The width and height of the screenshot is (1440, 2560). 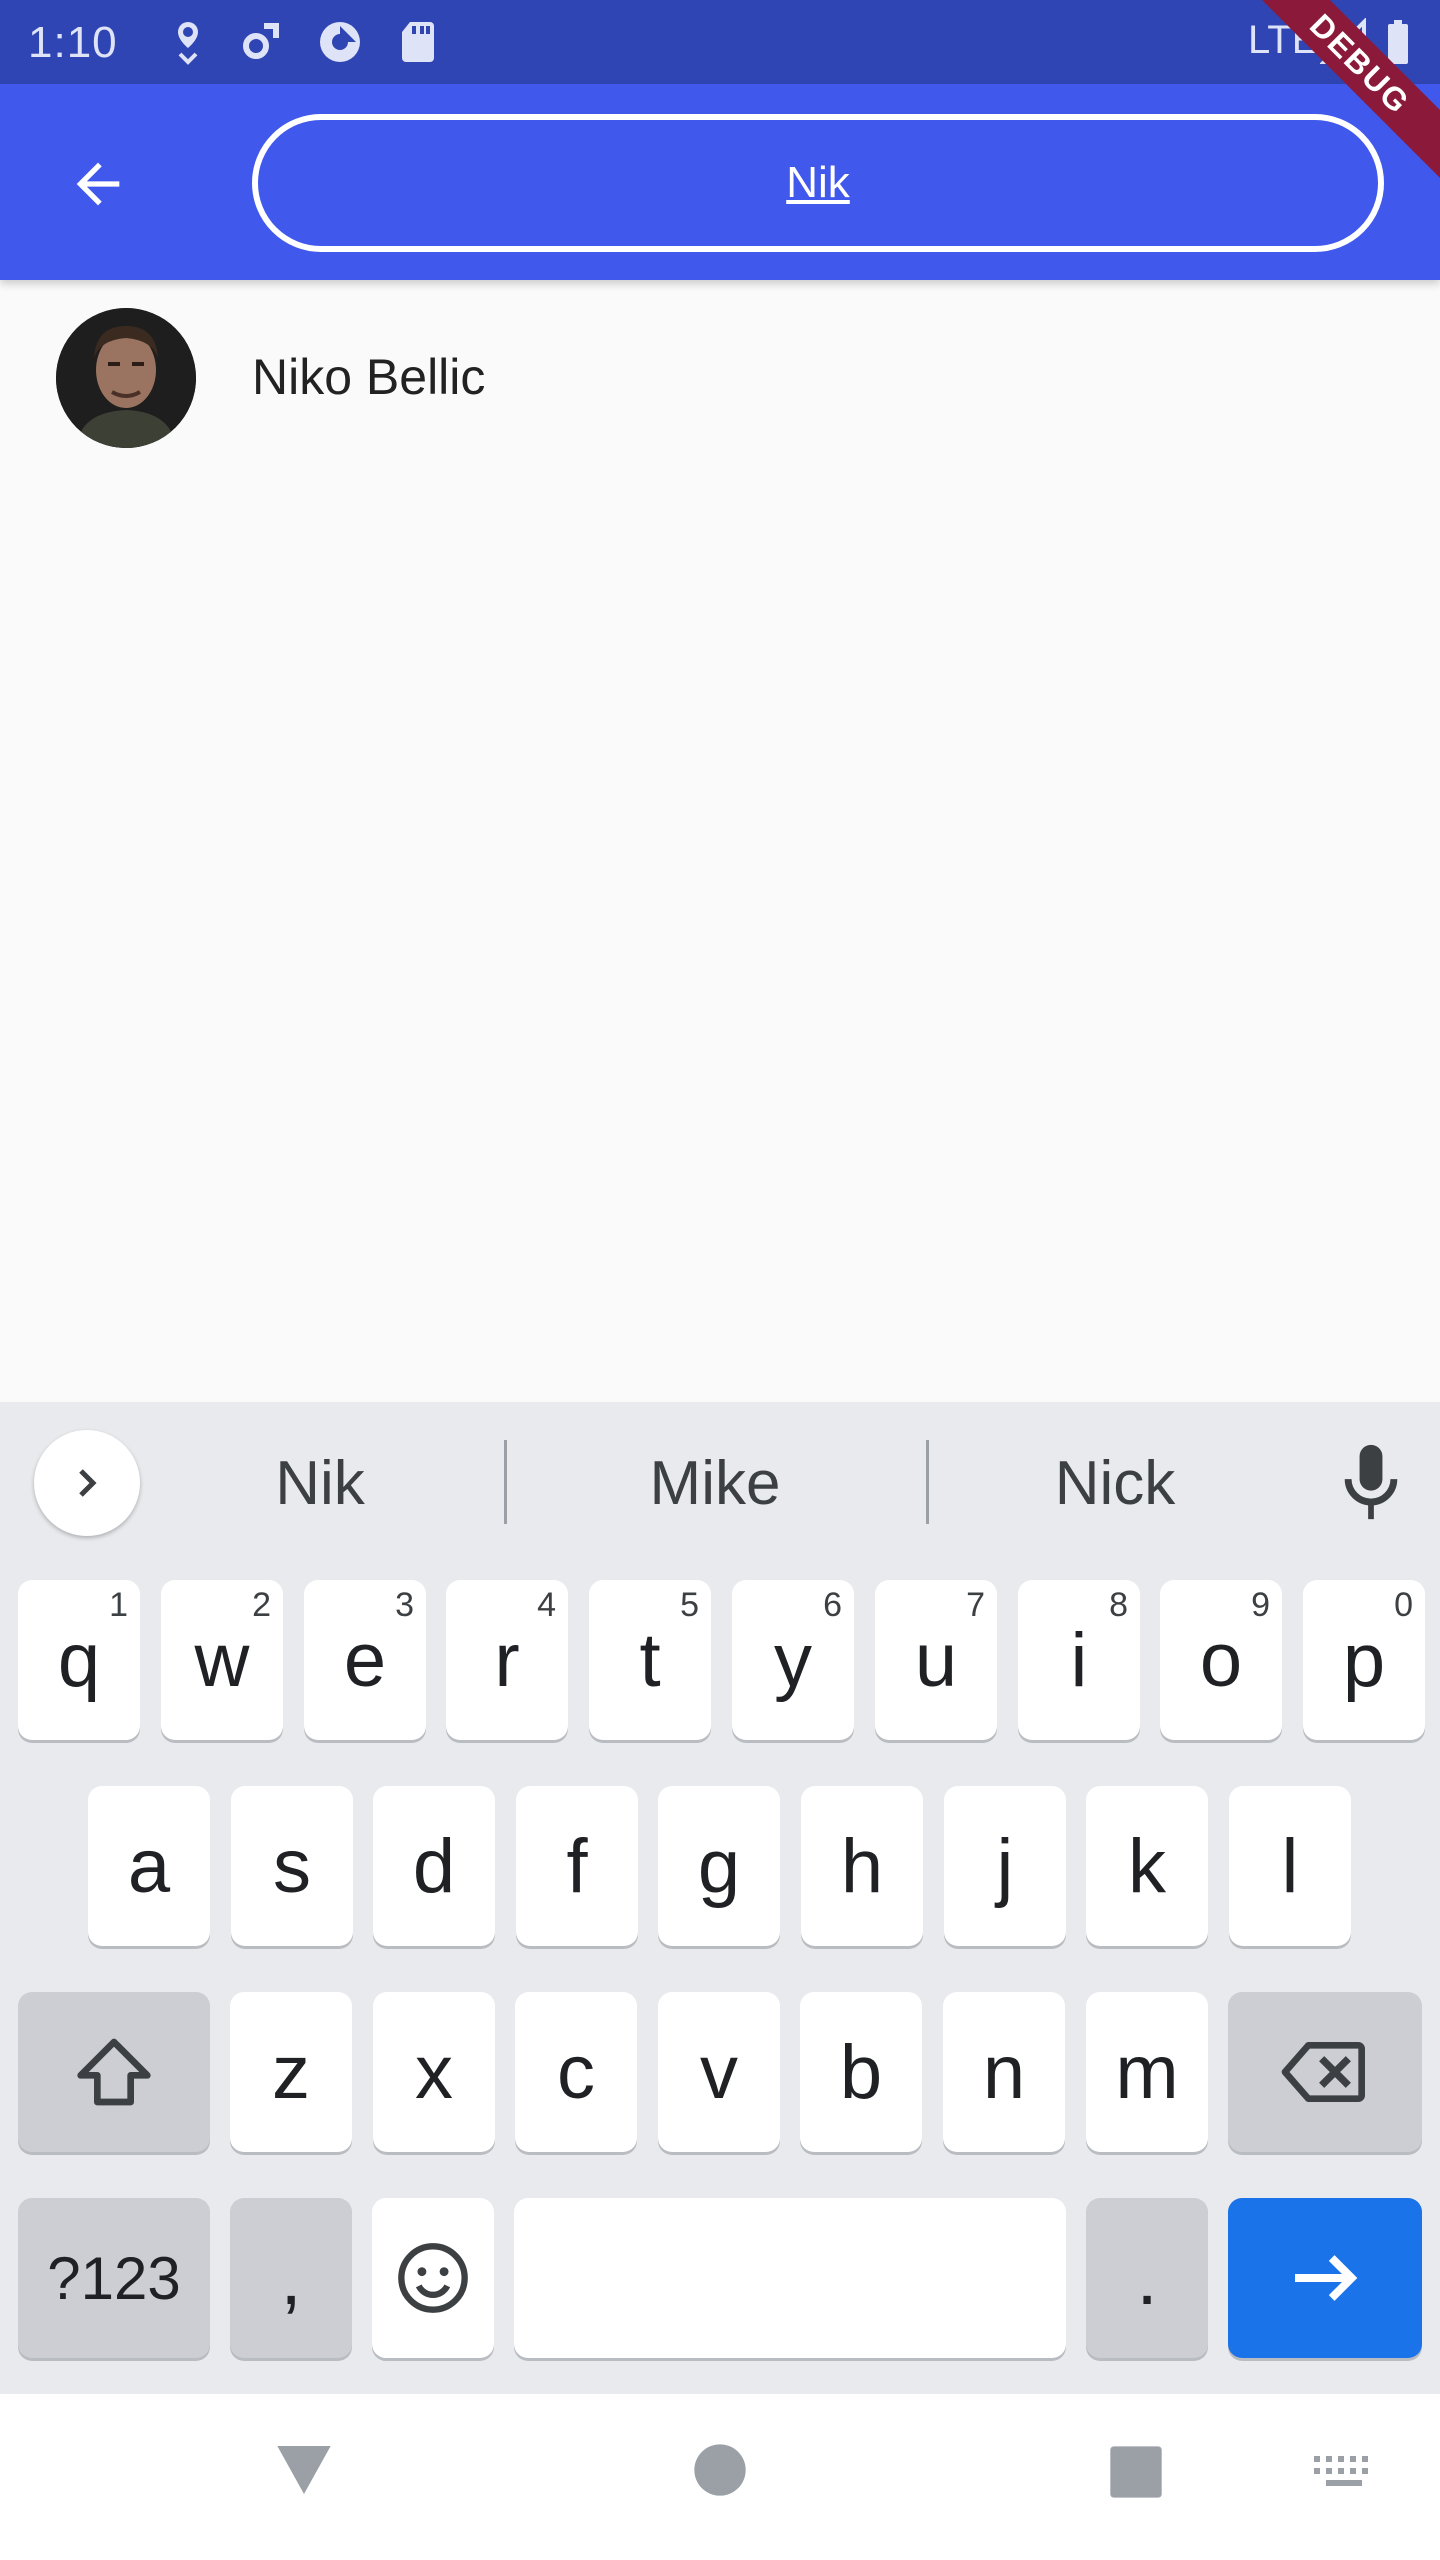 I want to click on key-w: w2, so click(x=222, y=1660).